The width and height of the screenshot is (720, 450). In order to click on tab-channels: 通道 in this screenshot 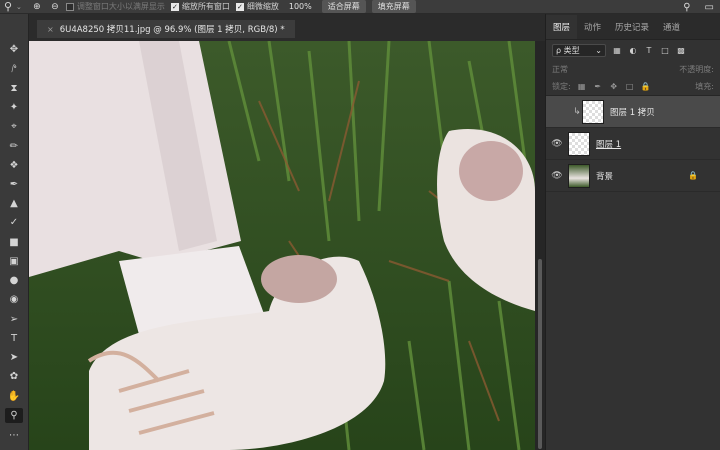, I will do `click(671, 30)`.